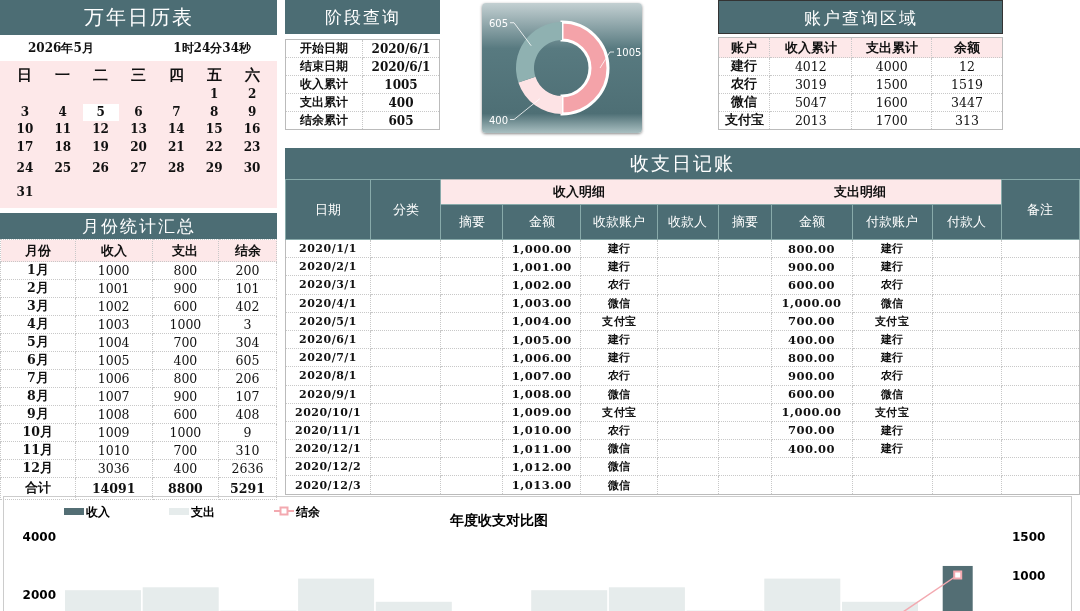  Describe the element at coordinates (62, 147) in the screenshot. I see `calendar-day: 18` at that location.